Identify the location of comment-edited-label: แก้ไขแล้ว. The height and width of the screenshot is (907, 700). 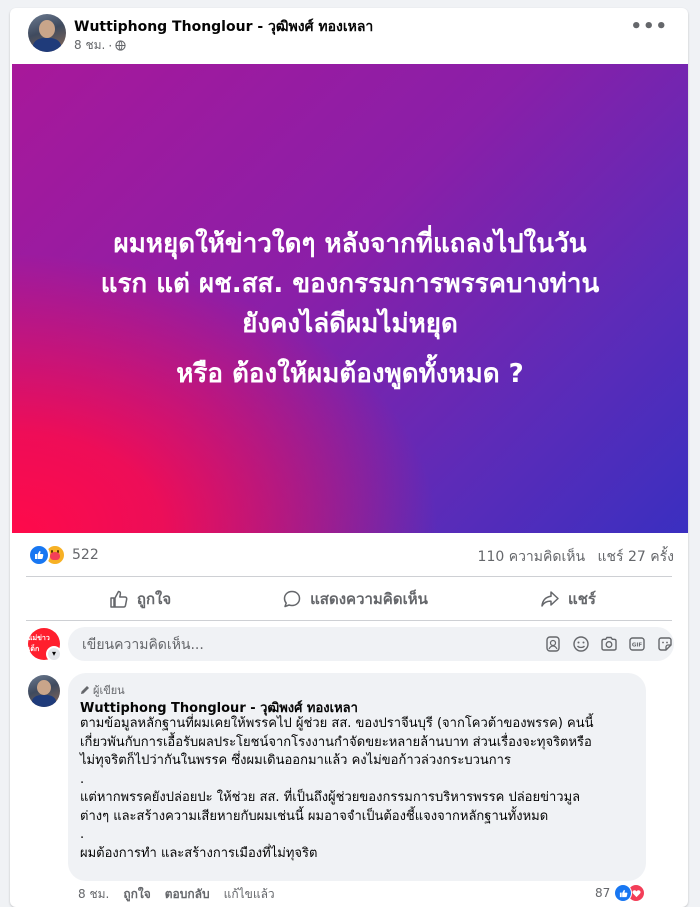
(249, 894).